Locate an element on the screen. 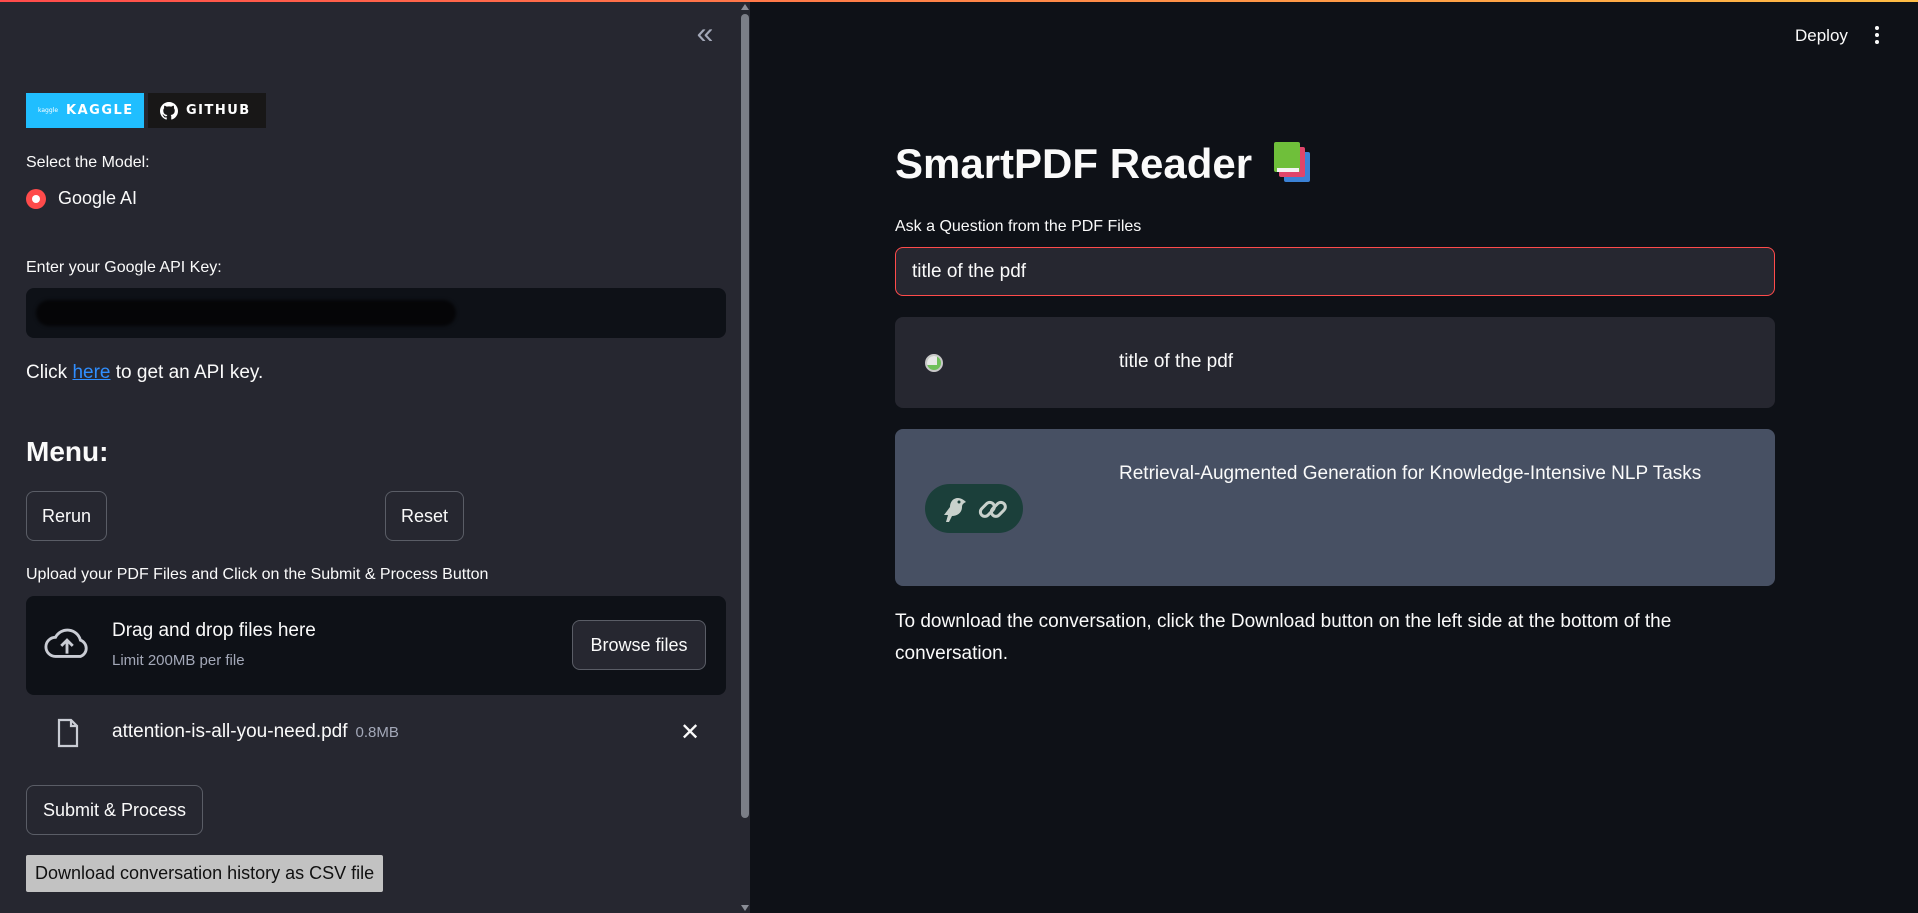 The height and width of the screenshot is (913, 1918). sidebar-scroll-thumb is located at coordinates (745, 416).